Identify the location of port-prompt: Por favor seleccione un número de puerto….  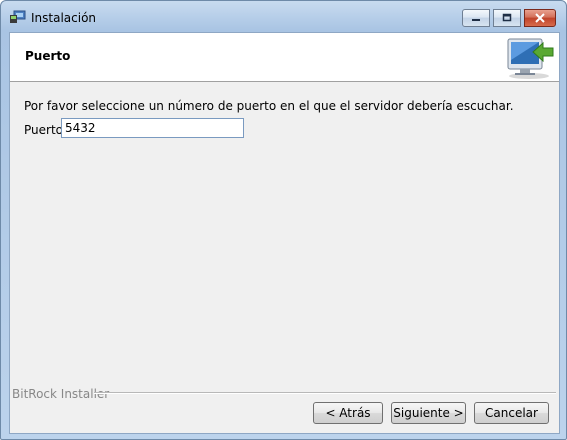
(269, 106).